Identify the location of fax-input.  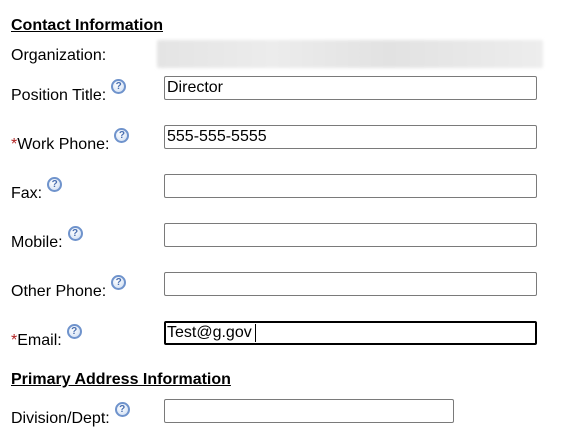
(350, 186).